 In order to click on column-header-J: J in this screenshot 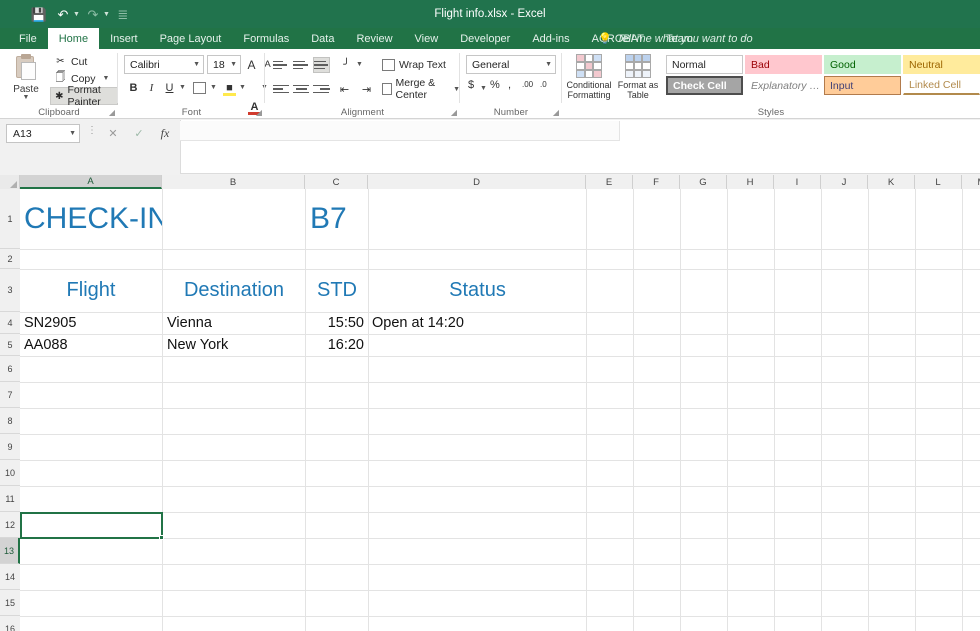, I will do `click(844, 182)`.